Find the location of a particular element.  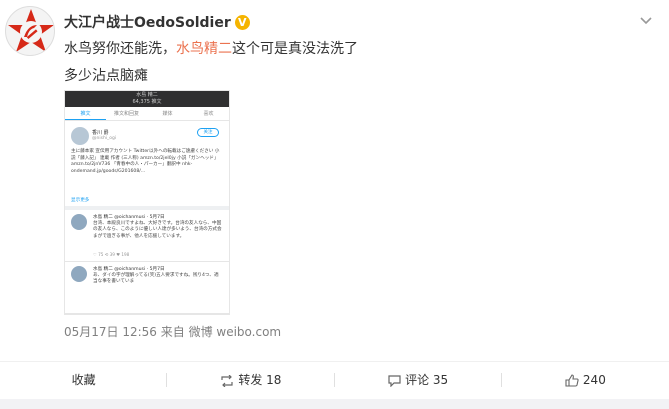

image-show-more: 显示更多 is located at coordinates (147, 202).